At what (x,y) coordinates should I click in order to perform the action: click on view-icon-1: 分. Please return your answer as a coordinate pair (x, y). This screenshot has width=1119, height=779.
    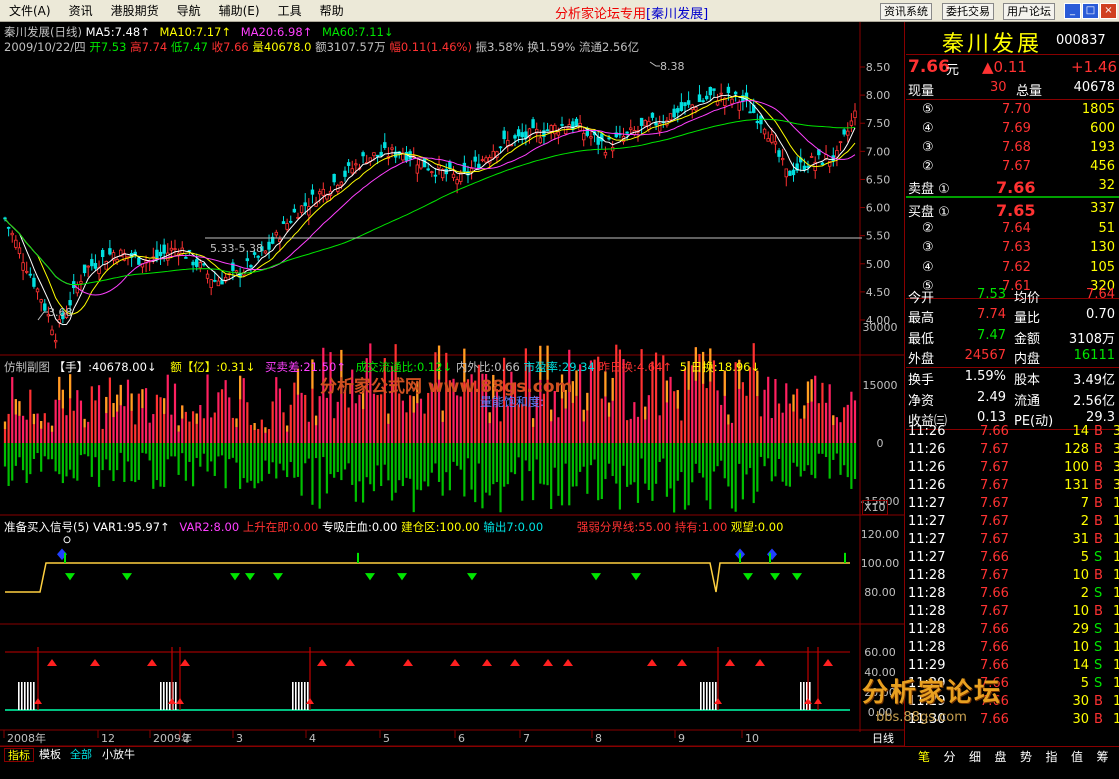
    Looking at the image, I should click on (950, 756).